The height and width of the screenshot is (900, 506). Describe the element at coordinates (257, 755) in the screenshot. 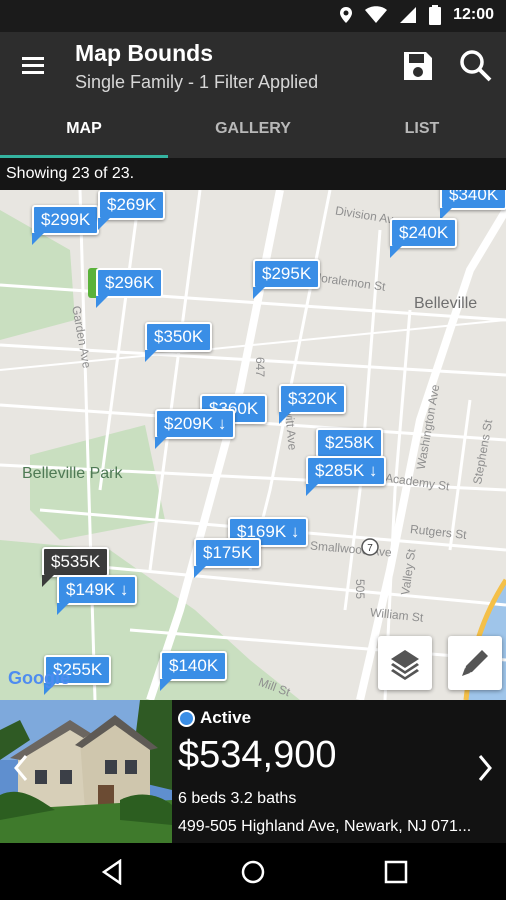

I see `listing-price: $534,900` at that location.